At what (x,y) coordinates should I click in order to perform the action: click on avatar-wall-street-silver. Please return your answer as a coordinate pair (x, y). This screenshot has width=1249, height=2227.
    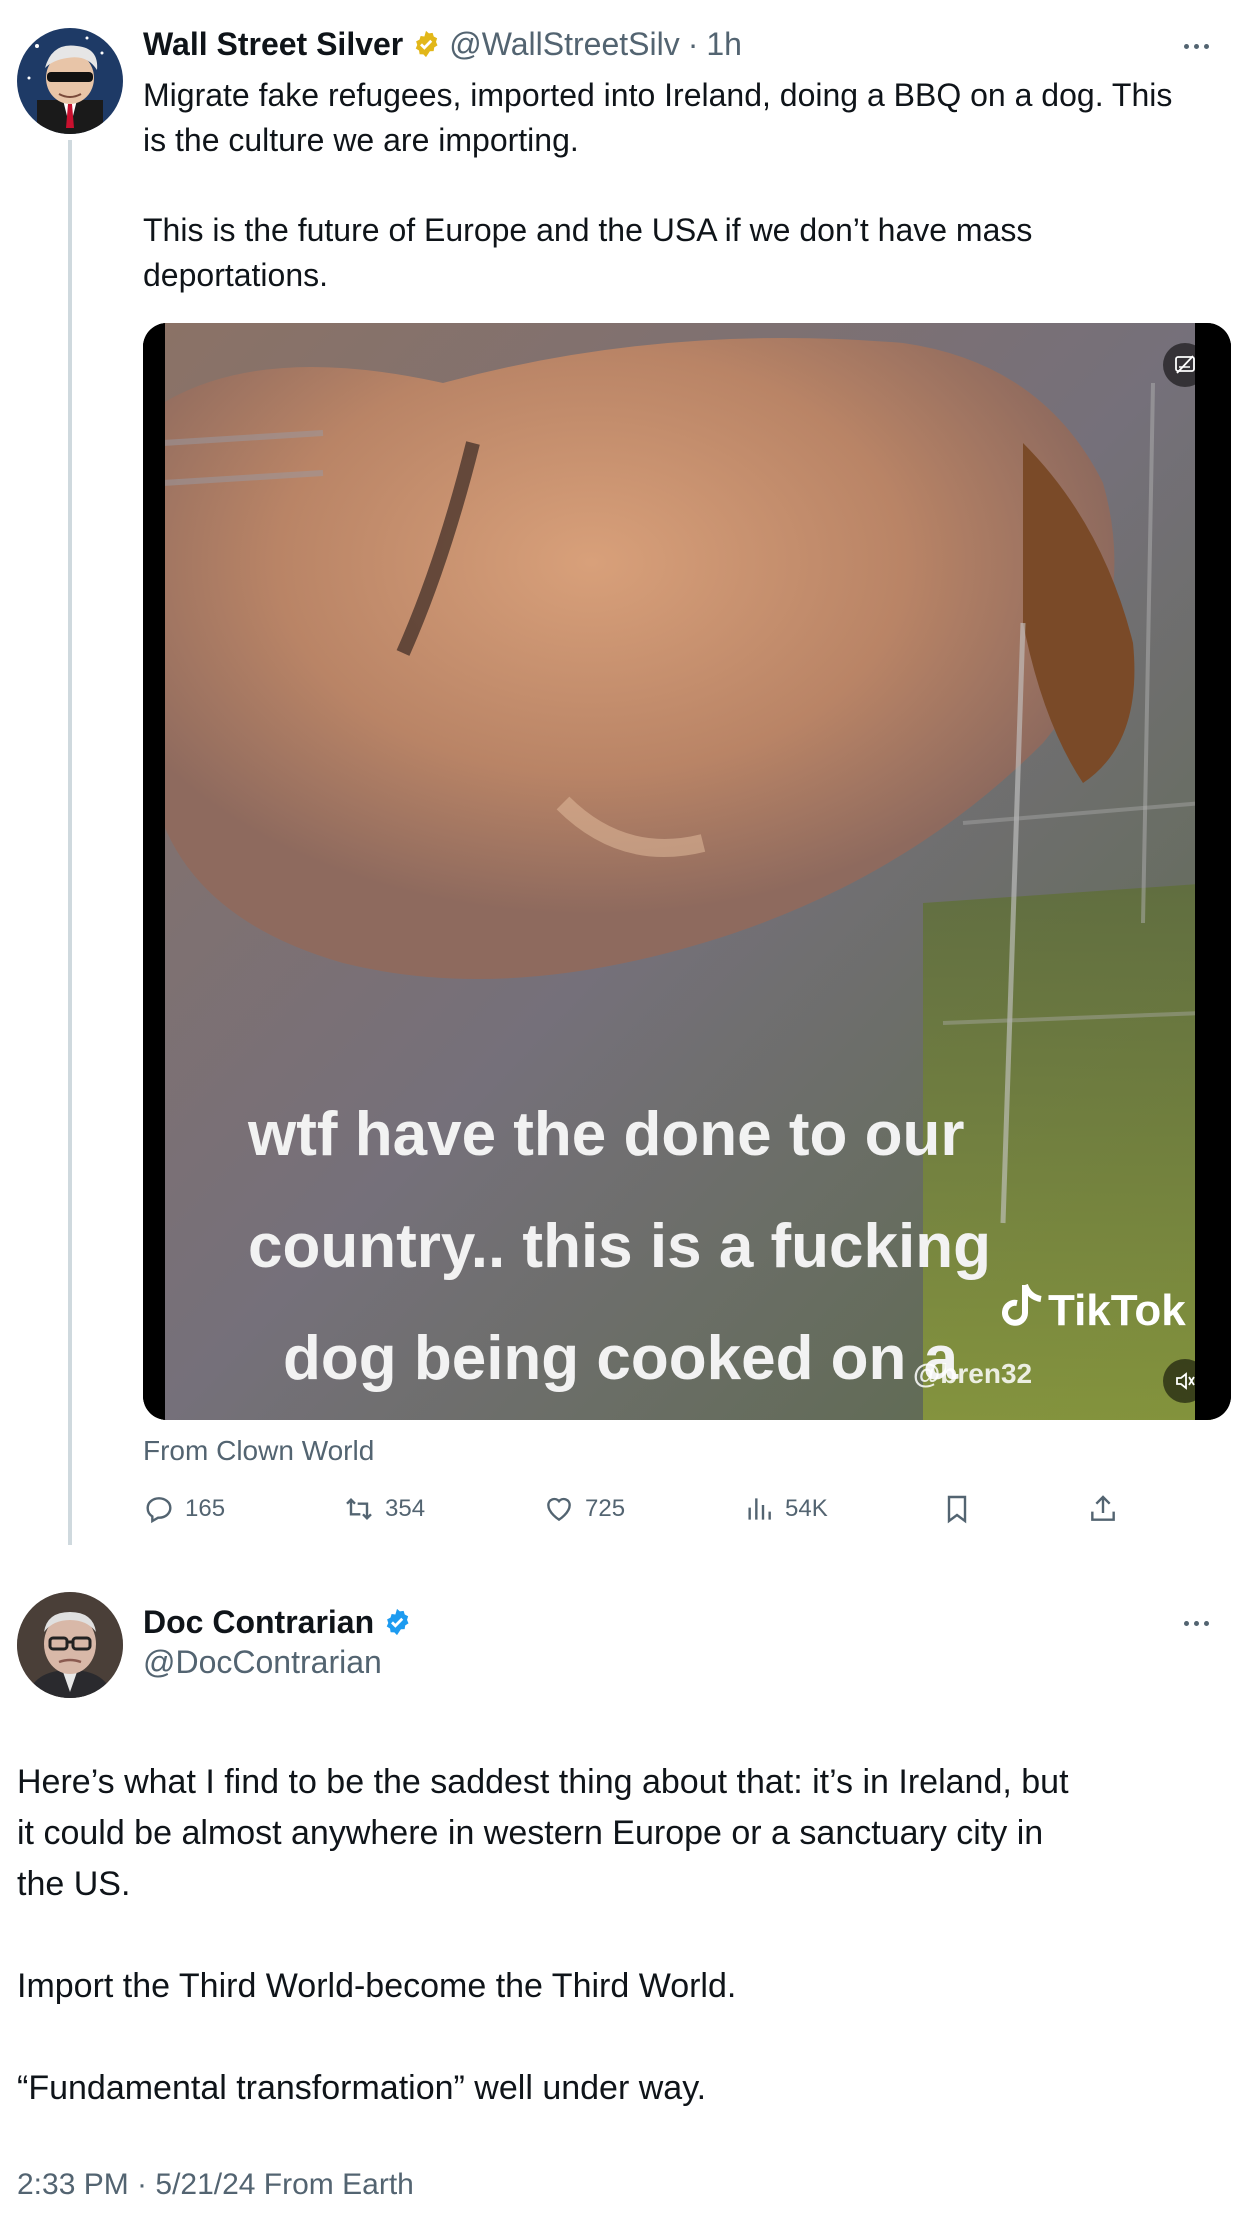
    Looking at the image, I should click on (70, 81).